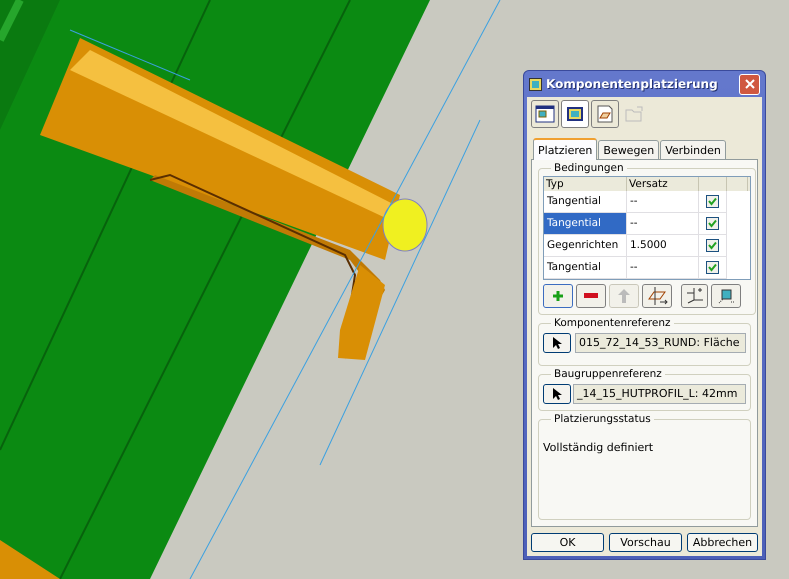  I want to click on group-title: Baugruppenreferenz, so click(608, 374).